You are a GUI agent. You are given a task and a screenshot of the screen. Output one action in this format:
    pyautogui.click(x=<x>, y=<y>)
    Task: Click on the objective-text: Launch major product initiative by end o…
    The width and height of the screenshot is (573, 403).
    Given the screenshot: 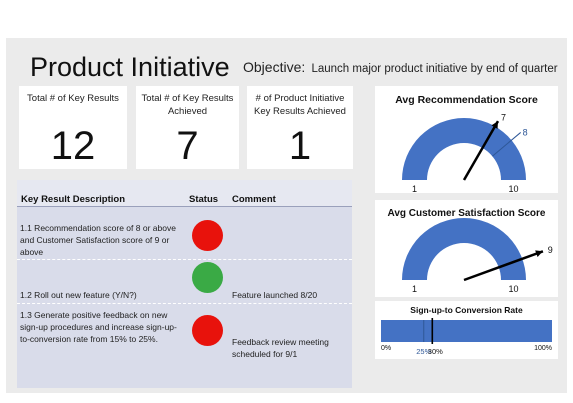 What is the action you would take?
    pyautogui.click(x=434, y=69)
    